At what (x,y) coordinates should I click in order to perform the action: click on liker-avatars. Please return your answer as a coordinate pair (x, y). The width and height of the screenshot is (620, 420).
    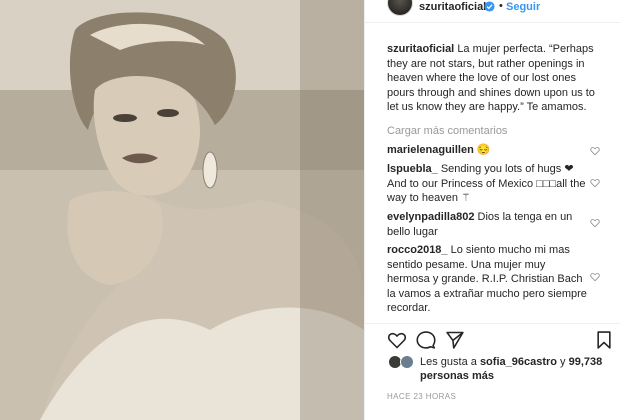
    Looking at the image, I should click on (402, 362).